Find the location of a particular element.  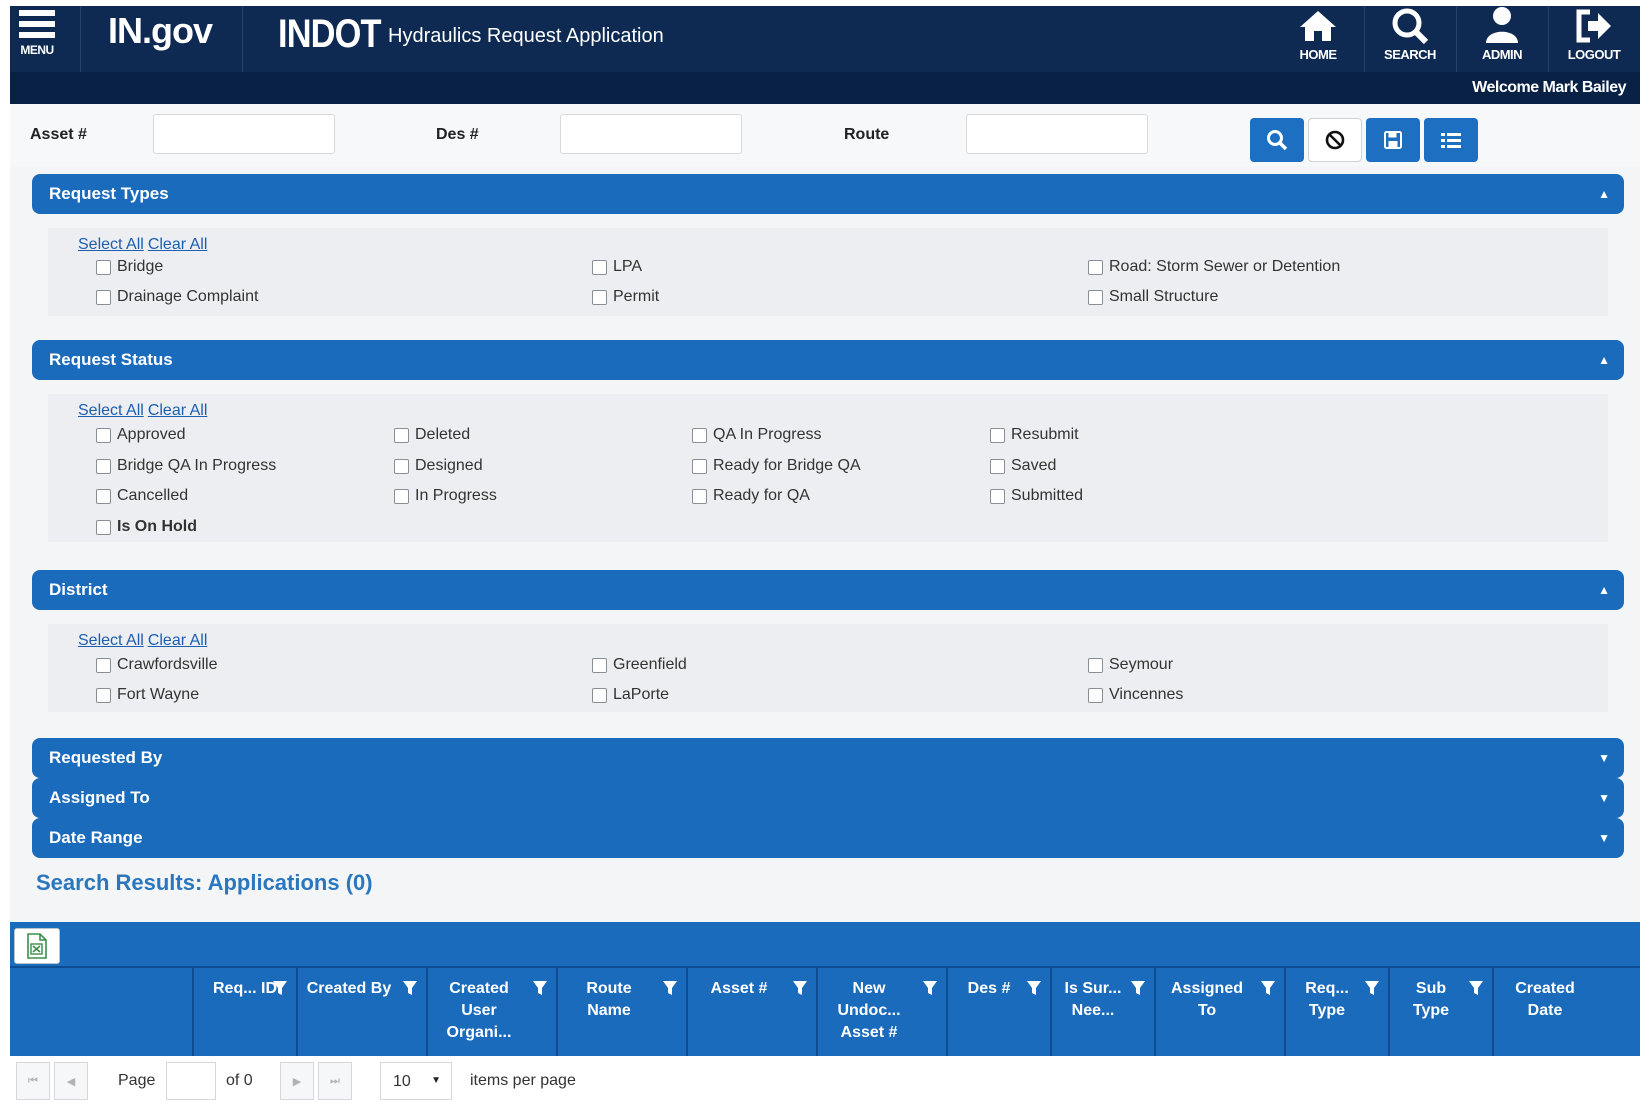

request-status-header: Request Status ▲ is located at coordinates (828, 360).